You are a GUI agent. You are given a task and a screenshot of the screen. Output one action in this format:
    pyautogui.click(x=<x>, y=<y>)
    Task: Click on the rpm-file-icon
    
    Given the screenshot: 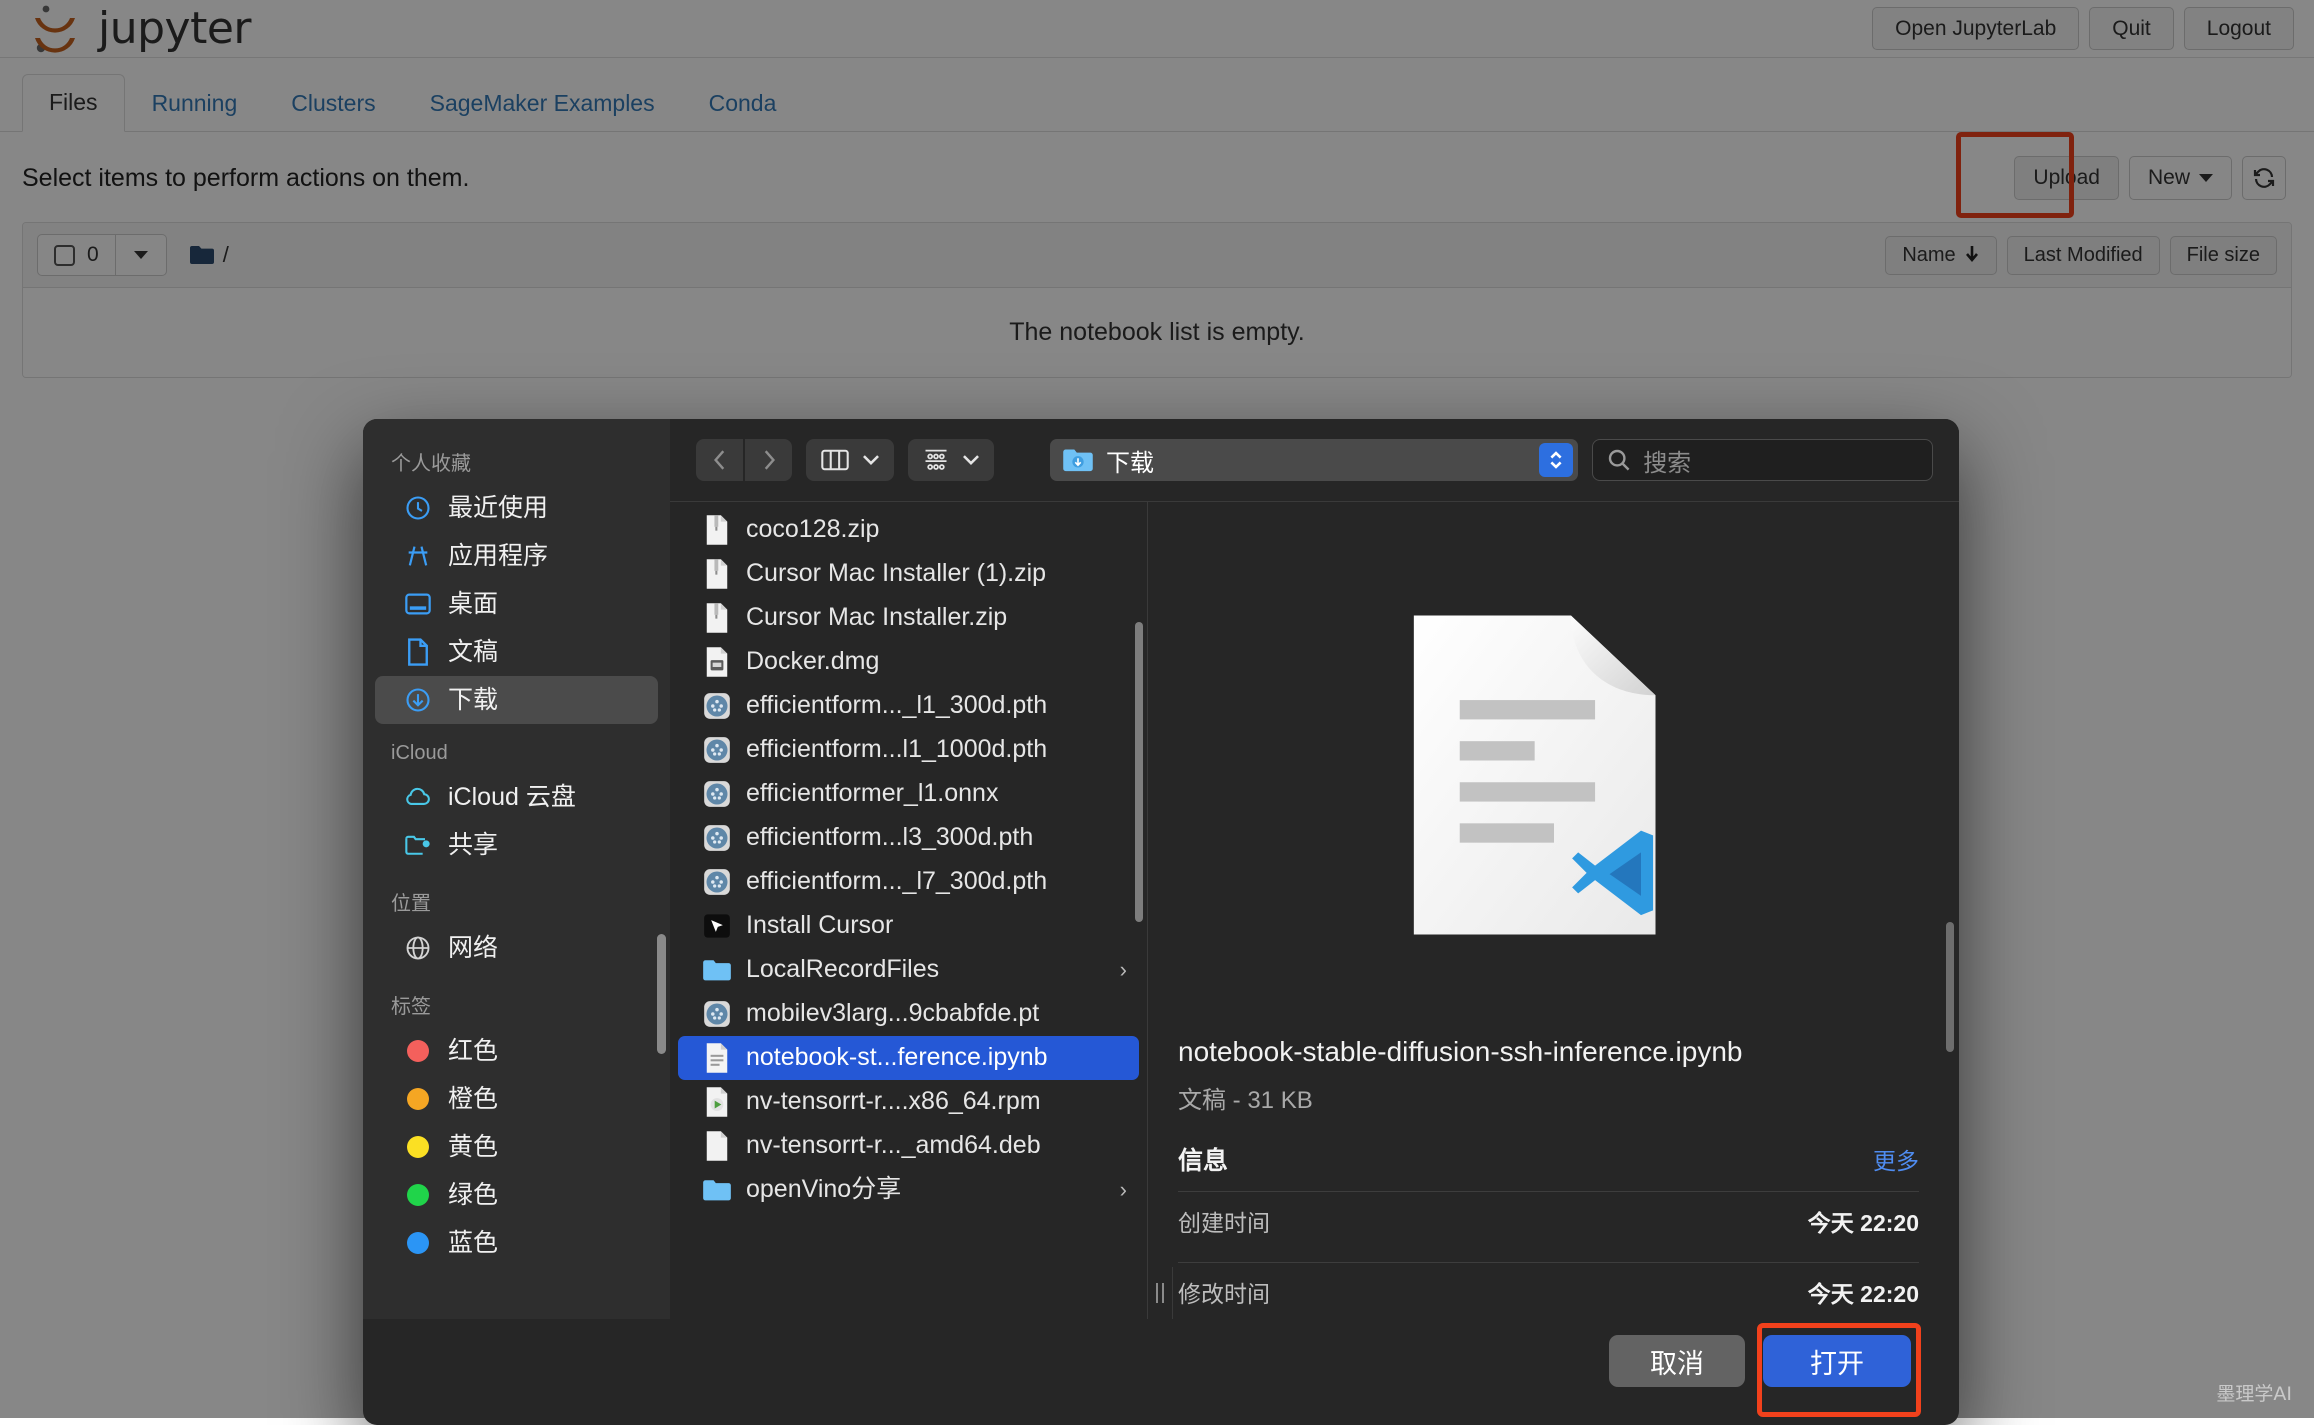 What is the action you would take?
    pyautogui.click(x=717, y=1102)
    